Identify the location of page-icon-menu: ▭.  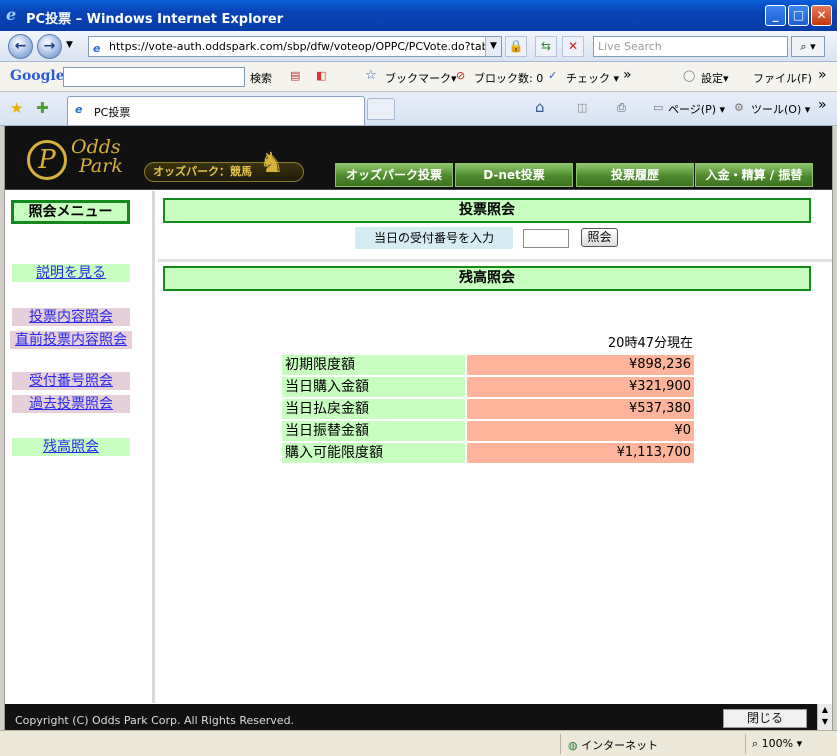
(658, 107).